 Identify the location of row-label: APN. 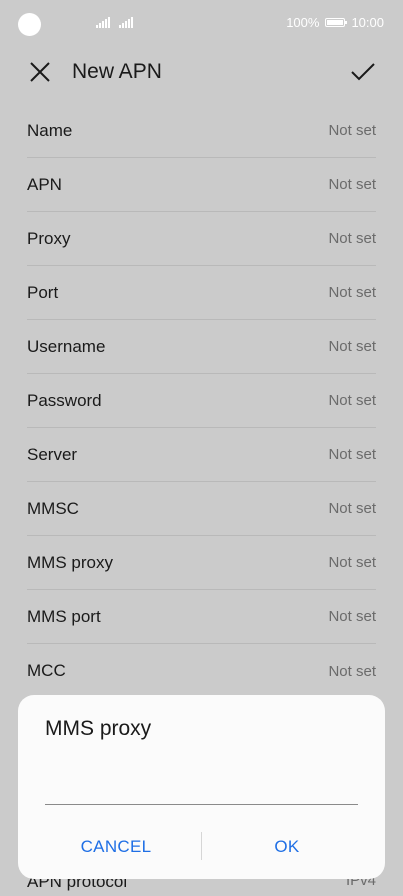
(44, 184).